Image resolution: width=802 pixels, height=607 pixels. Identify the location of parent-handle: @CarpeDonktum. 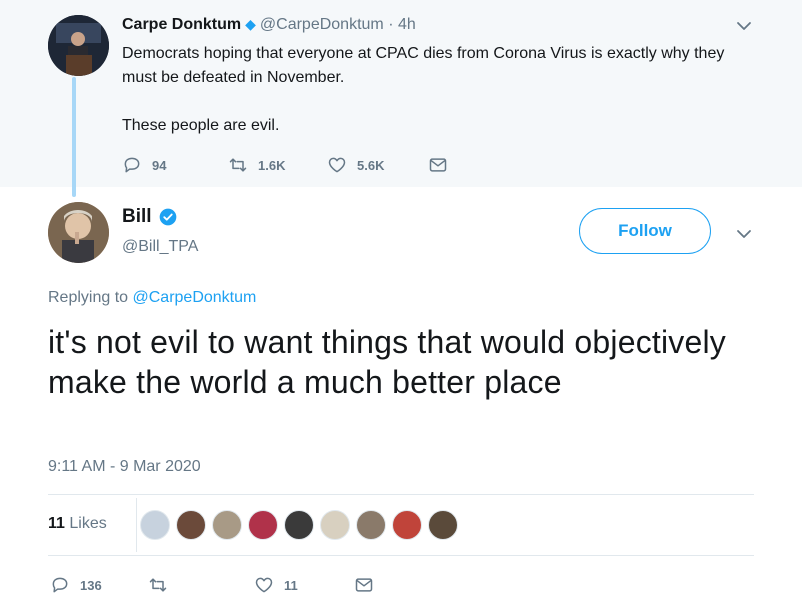
(322, 24).